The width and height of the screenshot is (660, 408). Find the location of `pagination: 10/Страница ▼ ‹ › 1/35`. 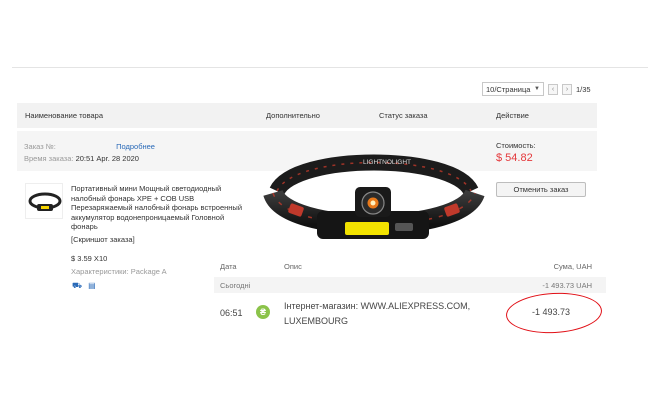

pagination: 10/Страница ▼ ‹ › 1/35 is located at coordinates (536, 89).